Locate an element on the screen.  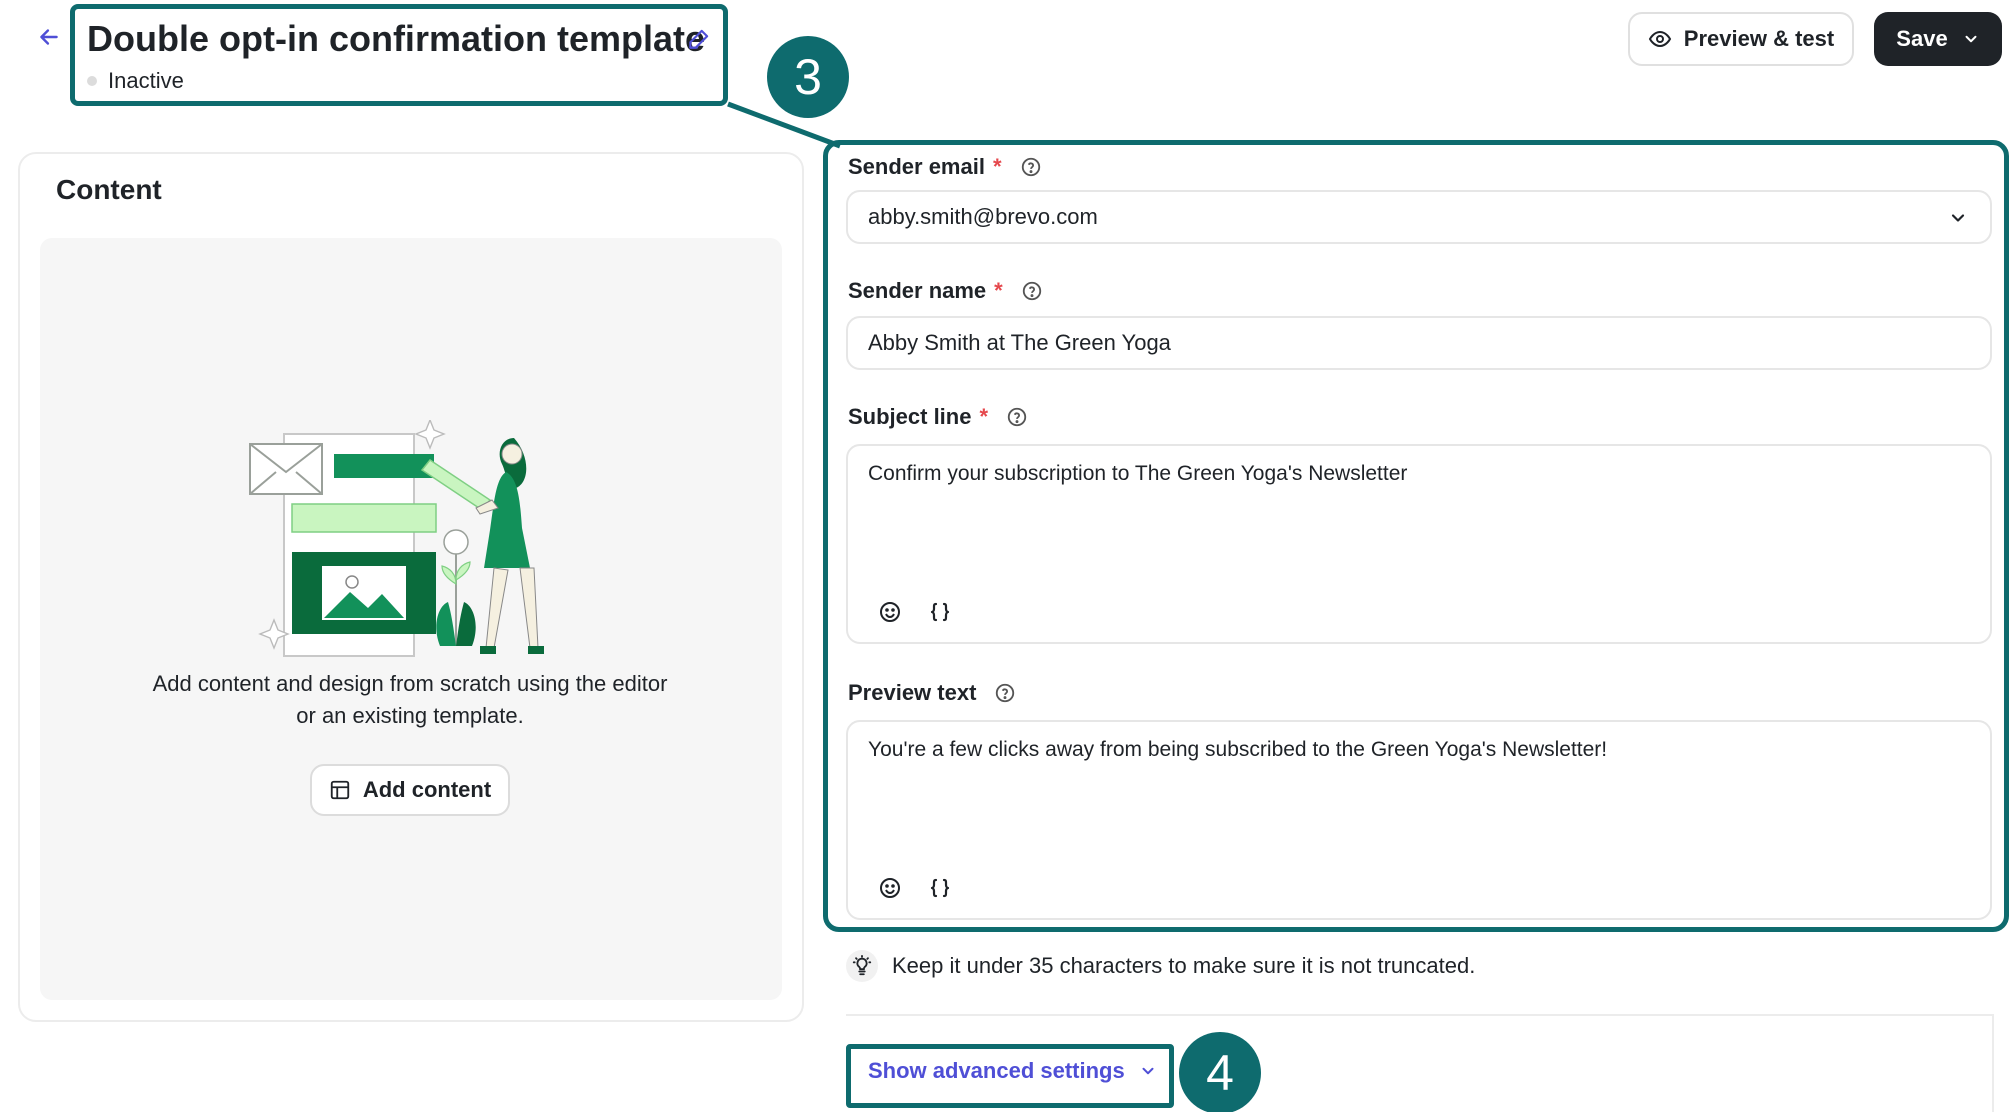
back-arrow-icon is located at coordinates (49, 37).